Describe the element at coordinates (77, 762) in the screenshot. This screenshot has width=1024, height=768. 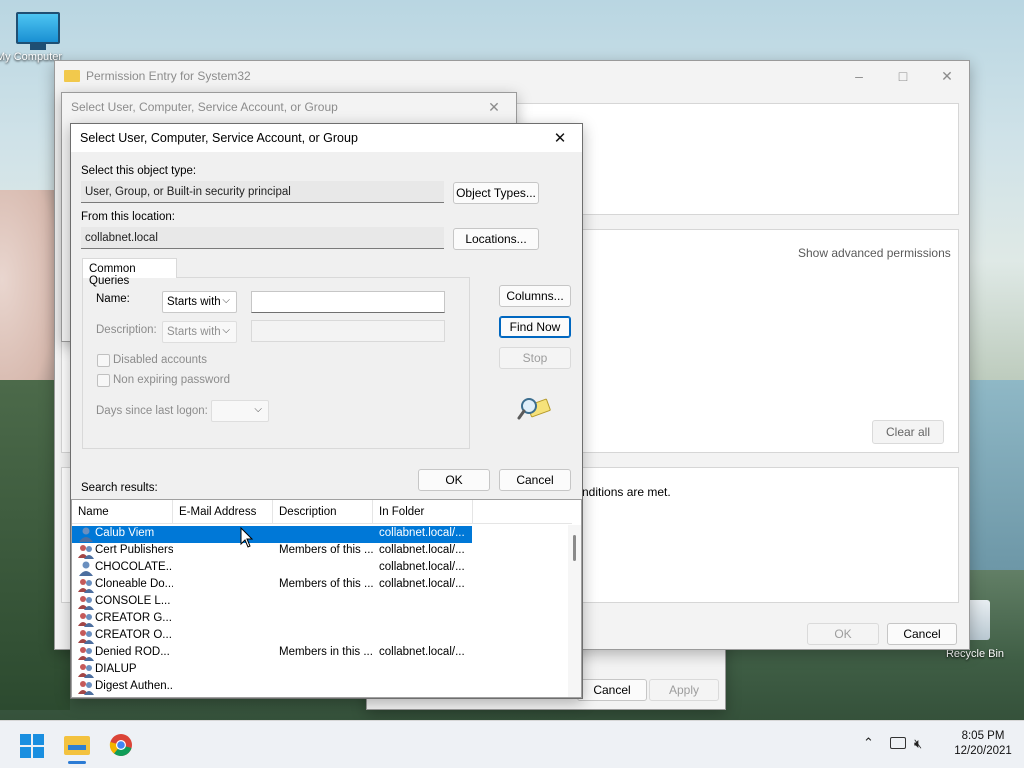
I see `active-app-indicator` at that location.